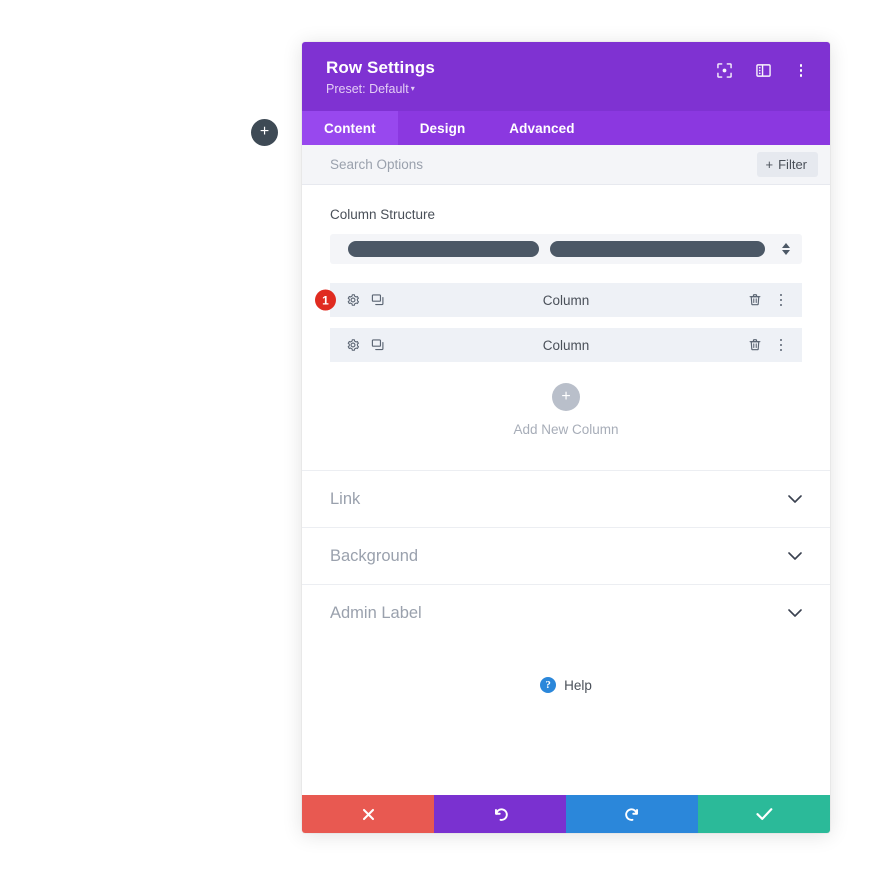 The image size is (880, 878). Describe the element at coordinates (578, 685) in the screenshot. I see `help-label: Help` at that location.